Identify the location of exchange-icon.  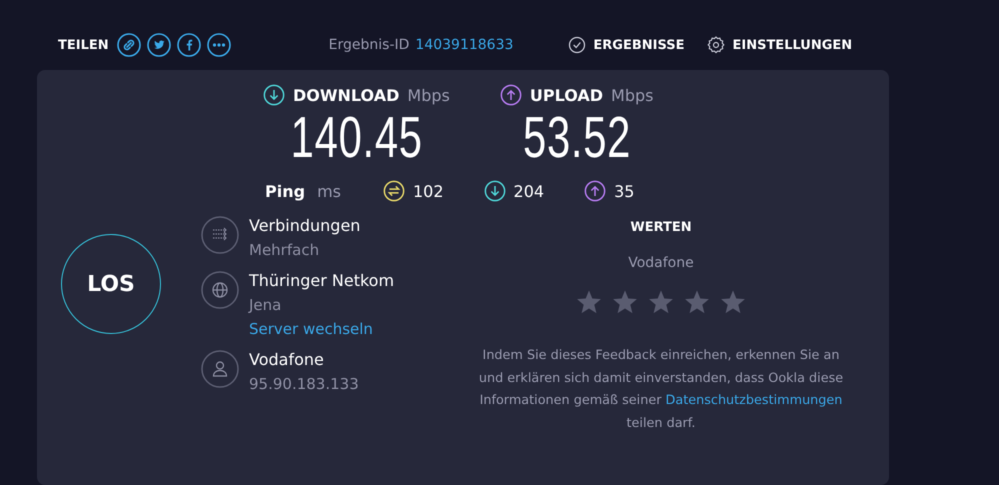
(393, 191).